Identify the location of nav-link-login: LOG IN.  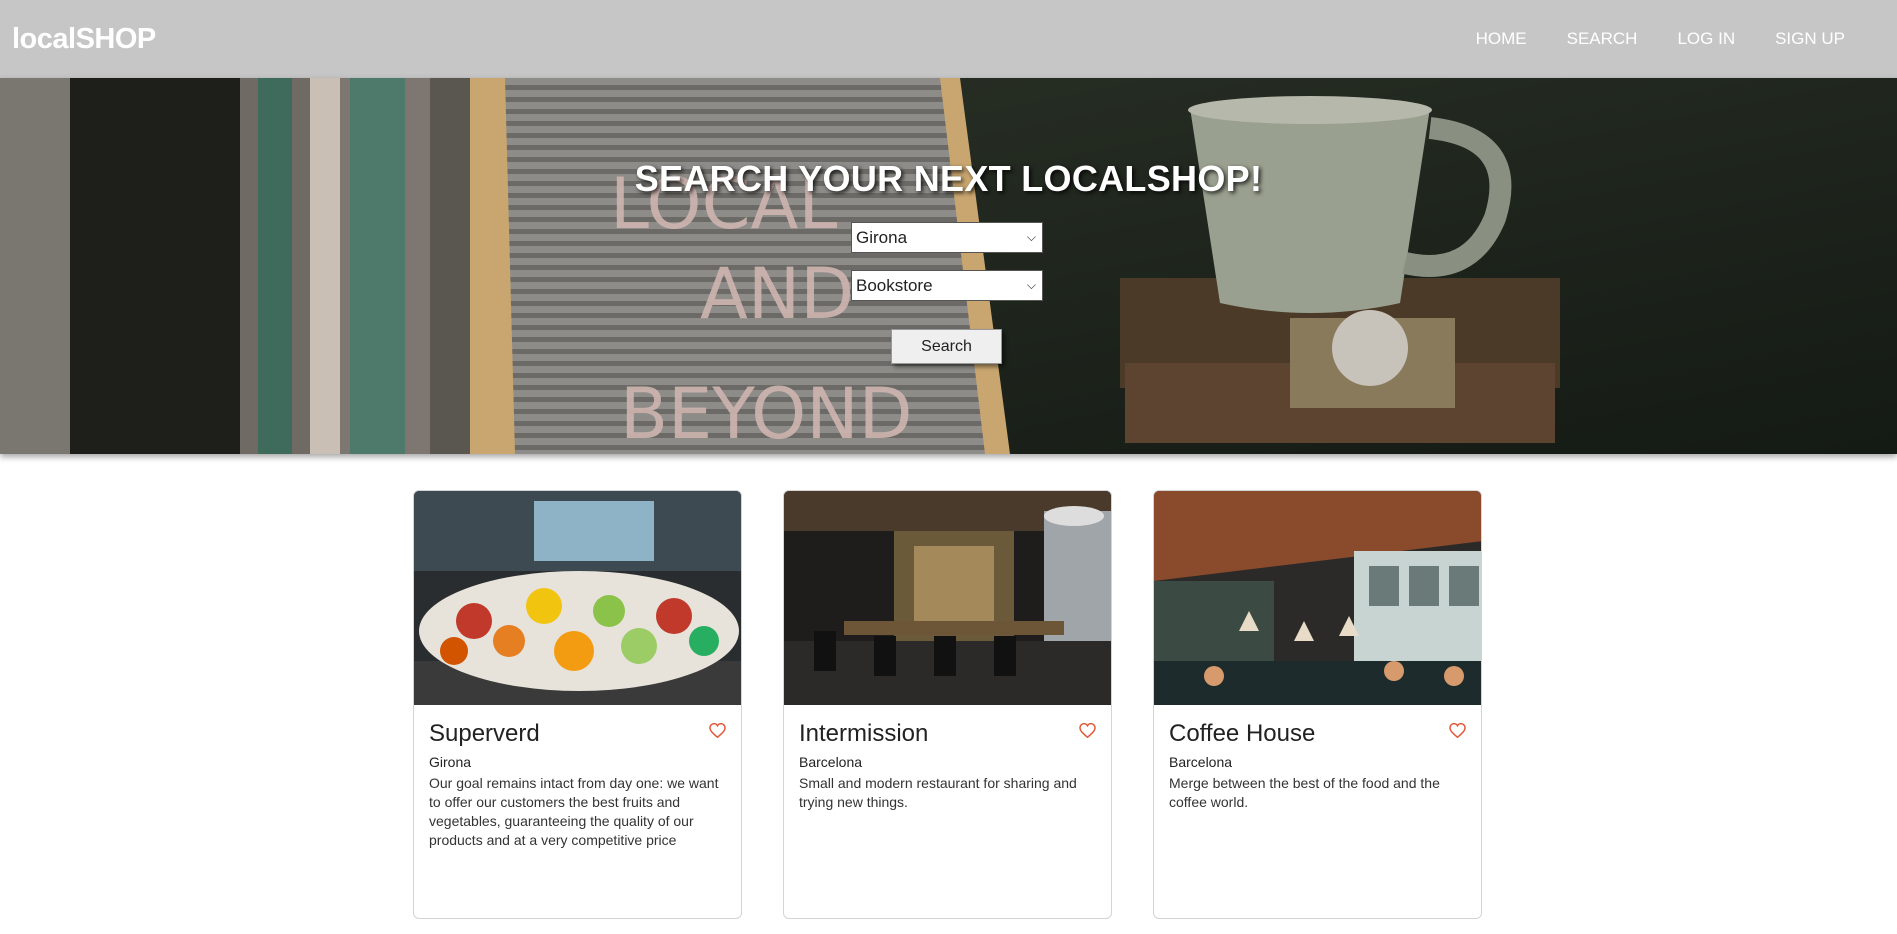
(1706, 39).